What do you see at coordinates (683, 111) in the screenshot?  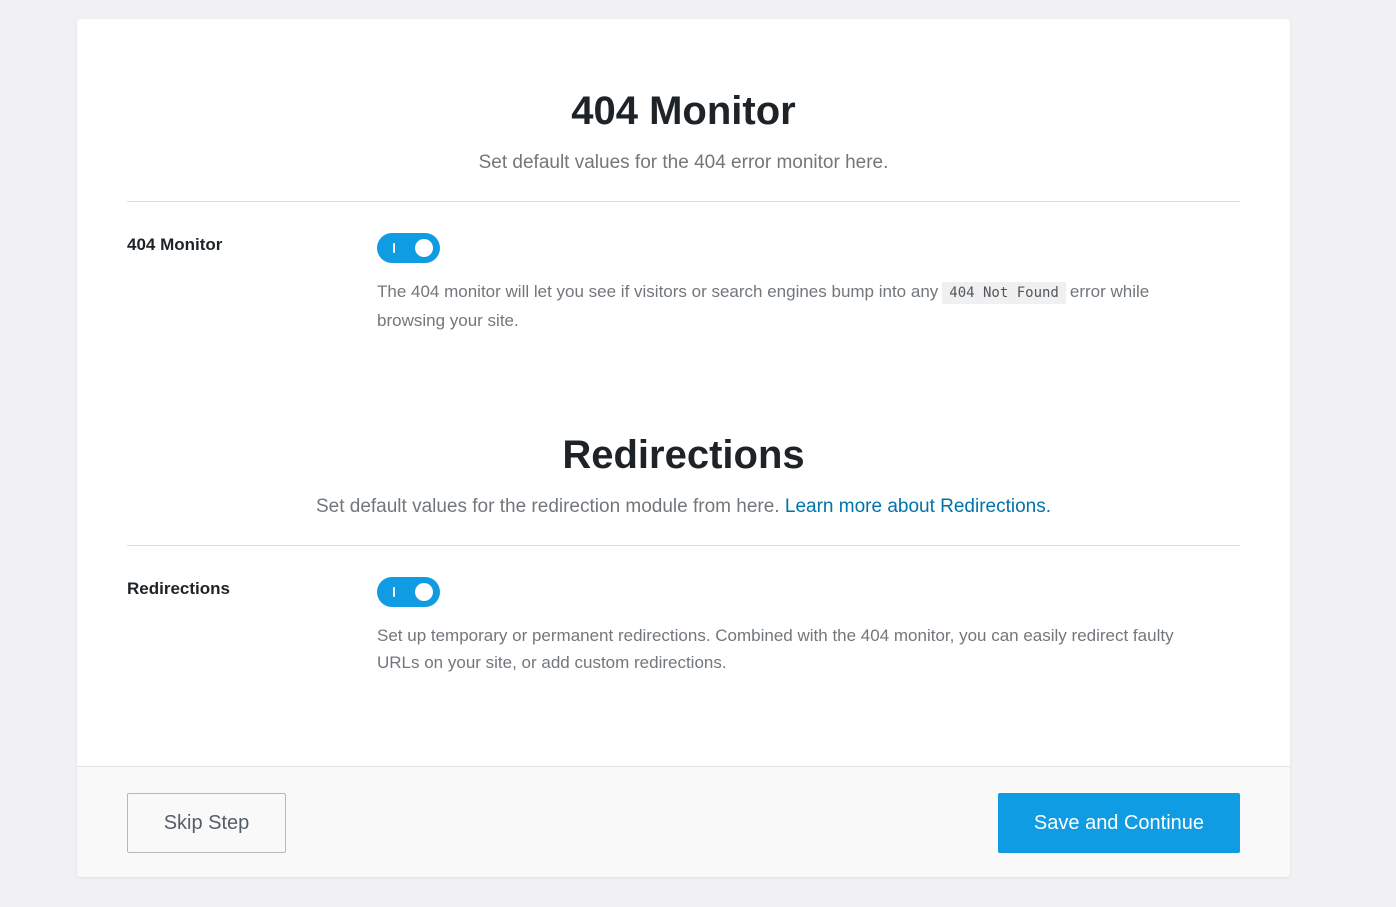 I see `monitor-section-title: 404 Monitor` at bounding box center [683, 111].